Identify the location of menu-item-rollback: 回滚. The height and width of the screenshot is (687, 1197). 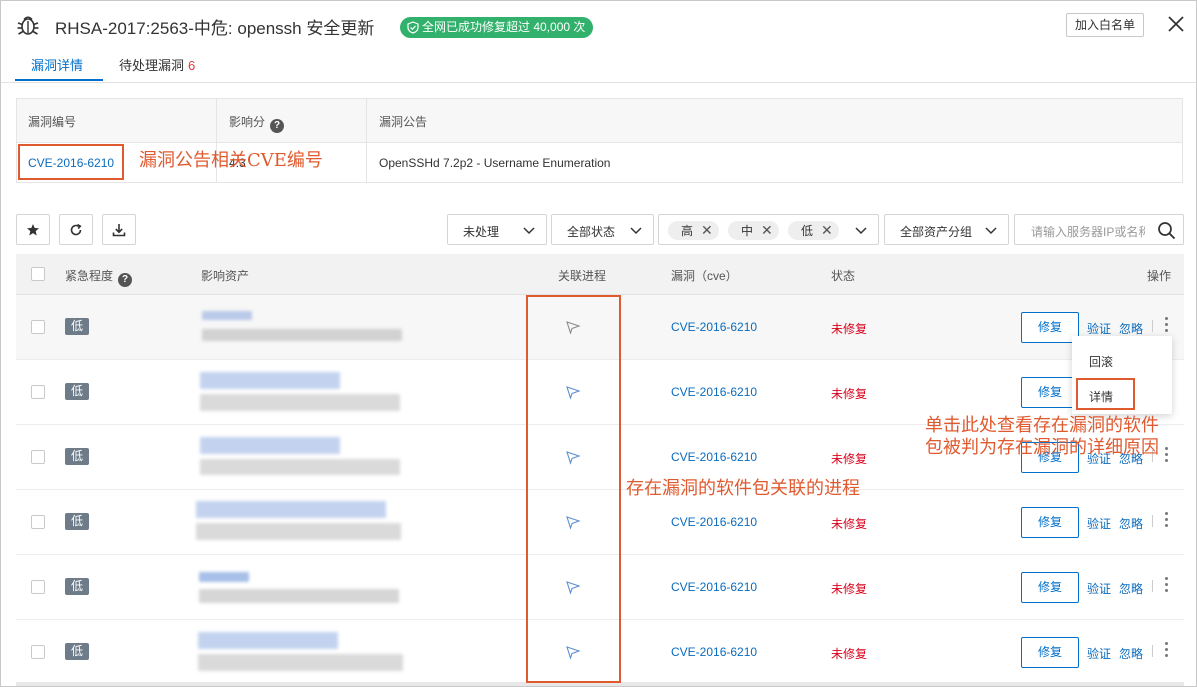
(1101, 361).